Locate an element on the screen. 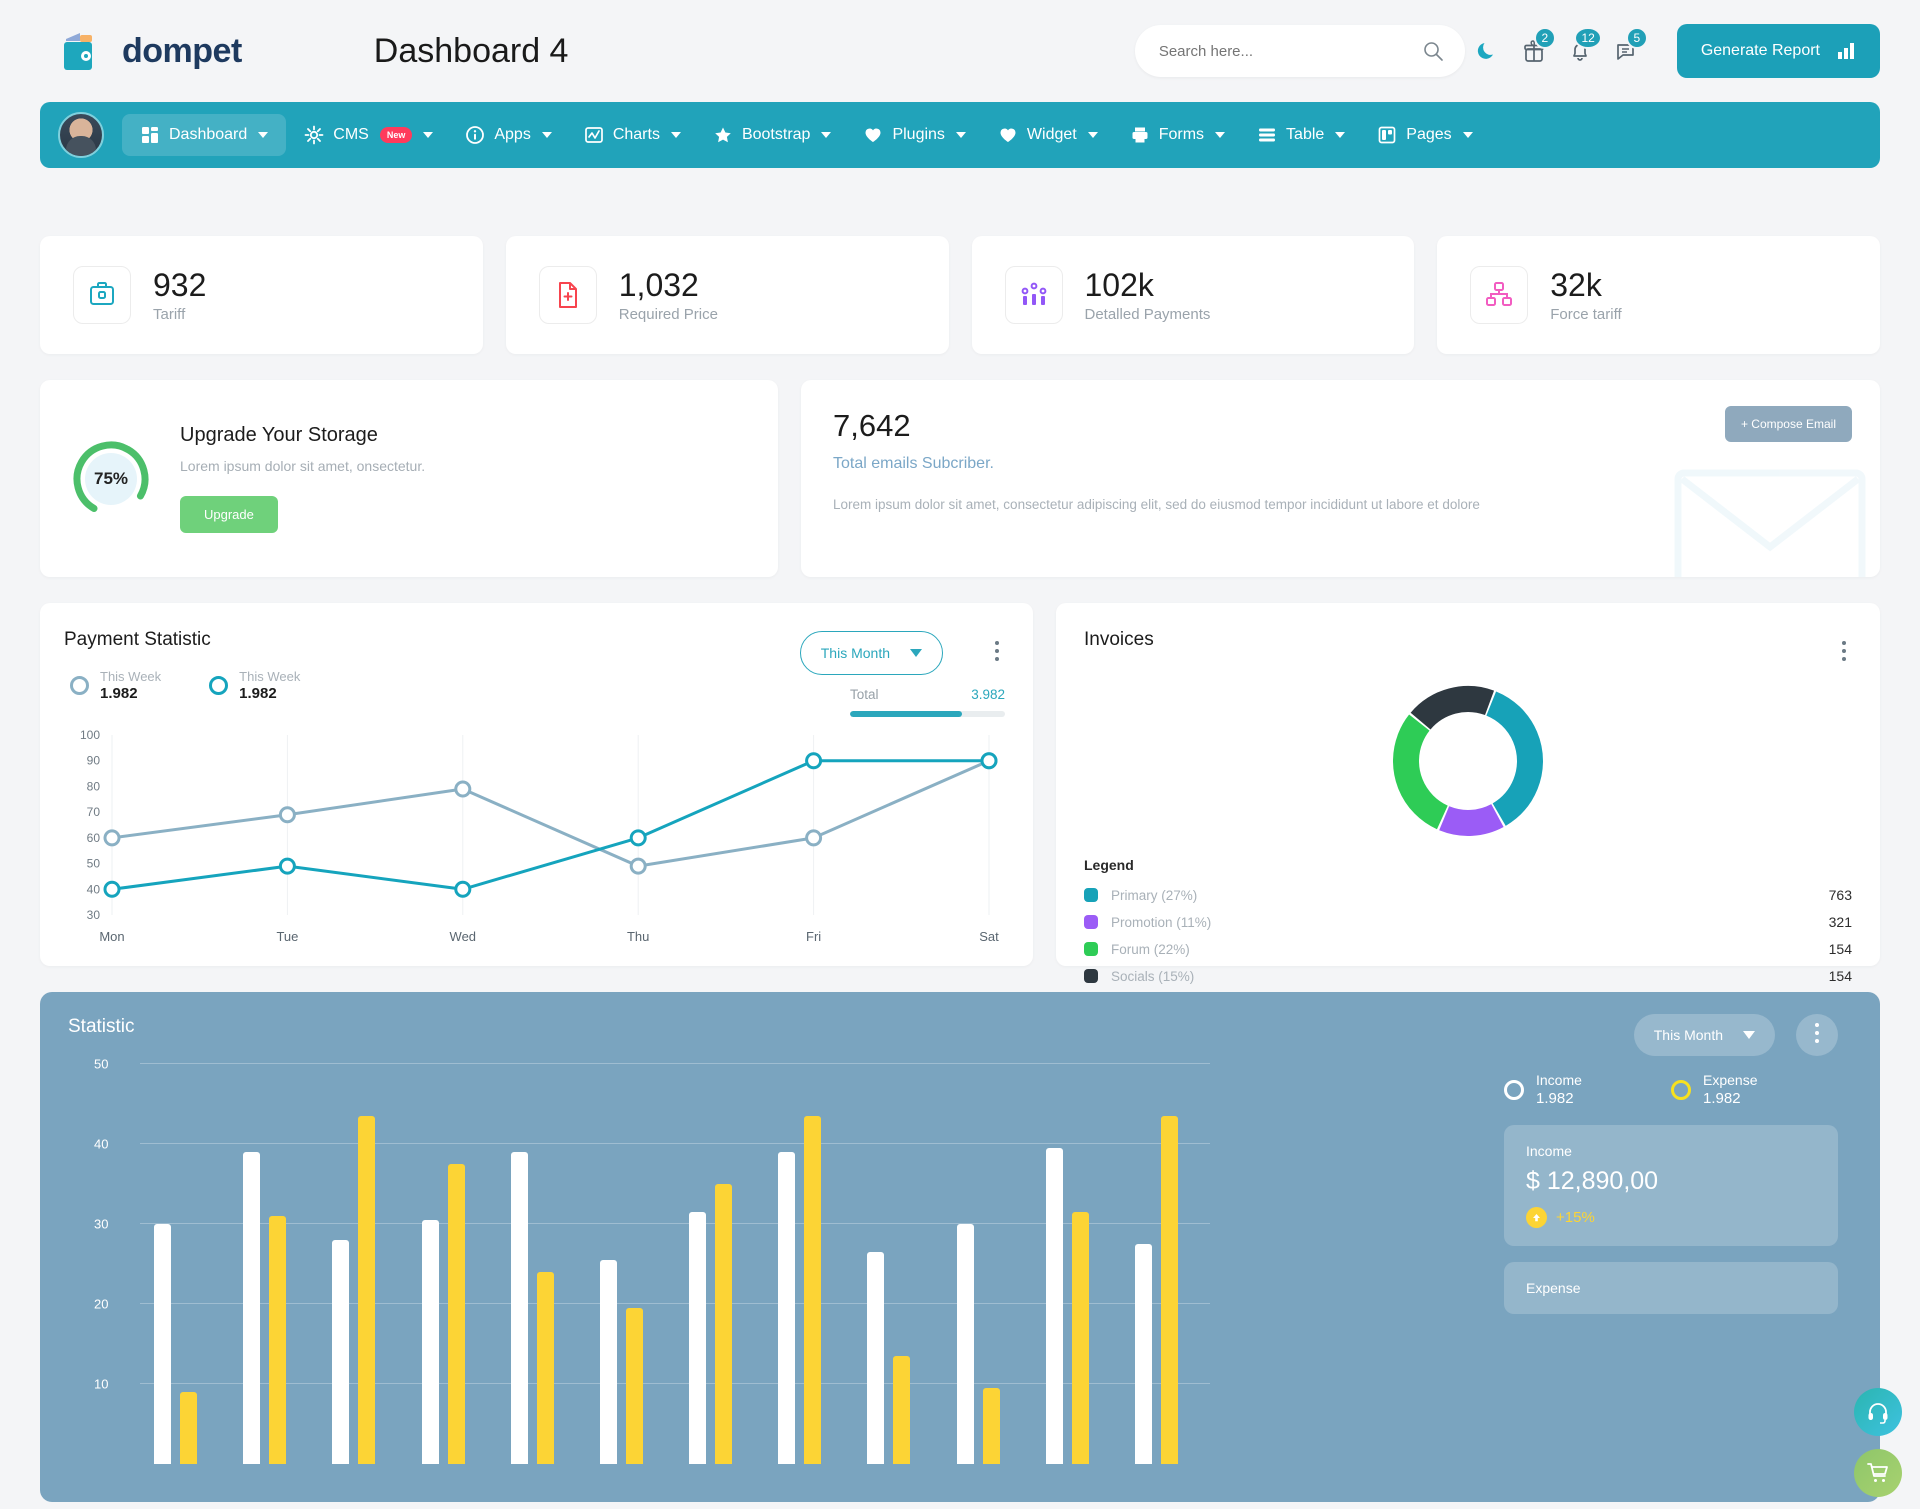 The width and height of the screenshot is (1920, 1509). stat-card-required-price: 1,032 Required Price is located at coordinates (727, 295).